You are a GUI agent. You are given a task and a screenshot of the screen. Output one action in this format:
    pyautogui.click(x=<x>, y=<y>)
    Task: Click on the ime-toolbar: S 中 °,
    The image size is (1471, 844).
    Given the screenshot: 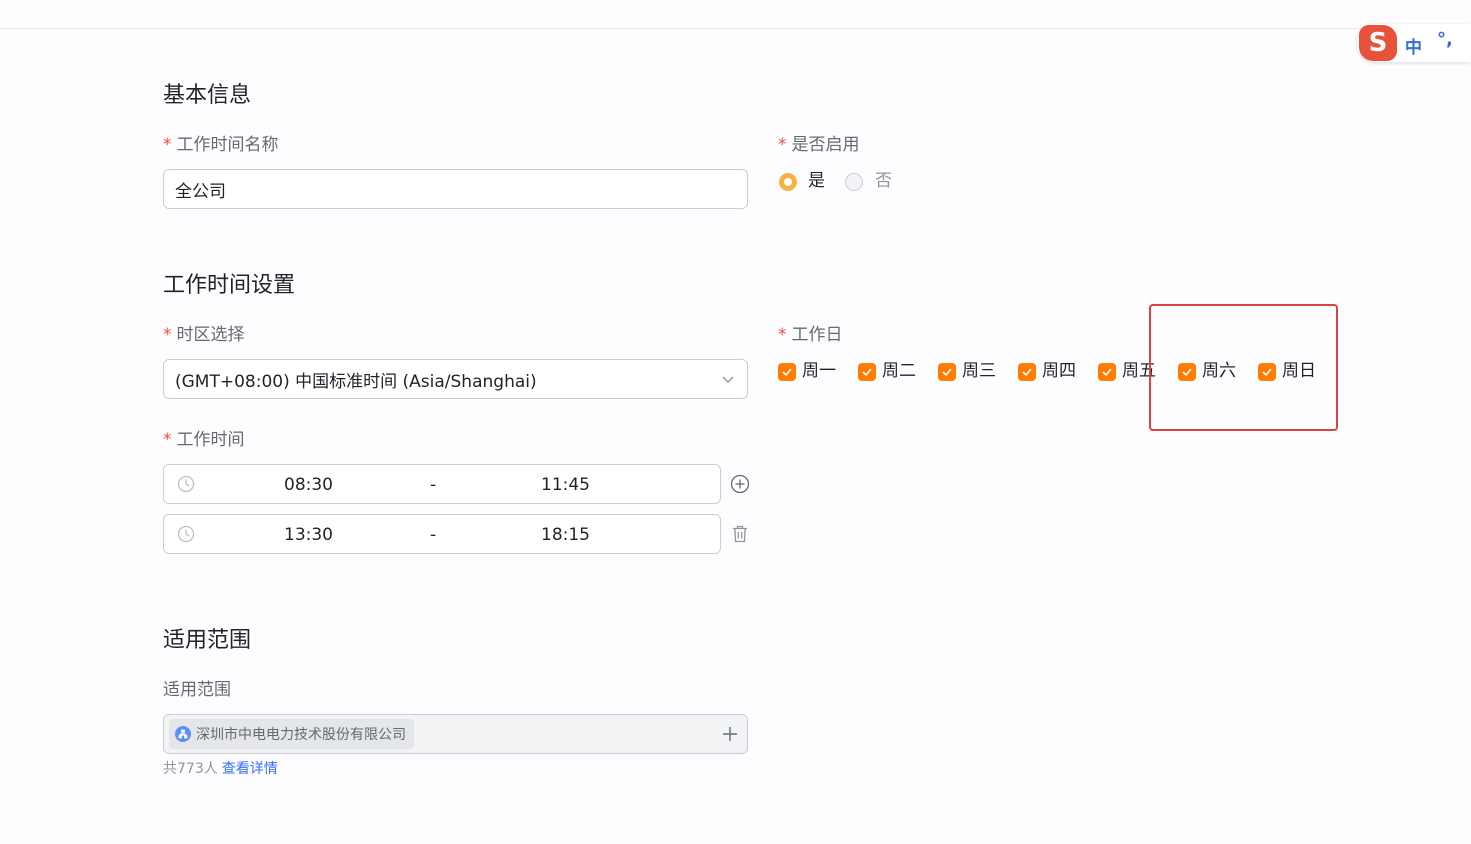 What is the action you would take?
    pyautogui.click(x=1414, y=43)
    